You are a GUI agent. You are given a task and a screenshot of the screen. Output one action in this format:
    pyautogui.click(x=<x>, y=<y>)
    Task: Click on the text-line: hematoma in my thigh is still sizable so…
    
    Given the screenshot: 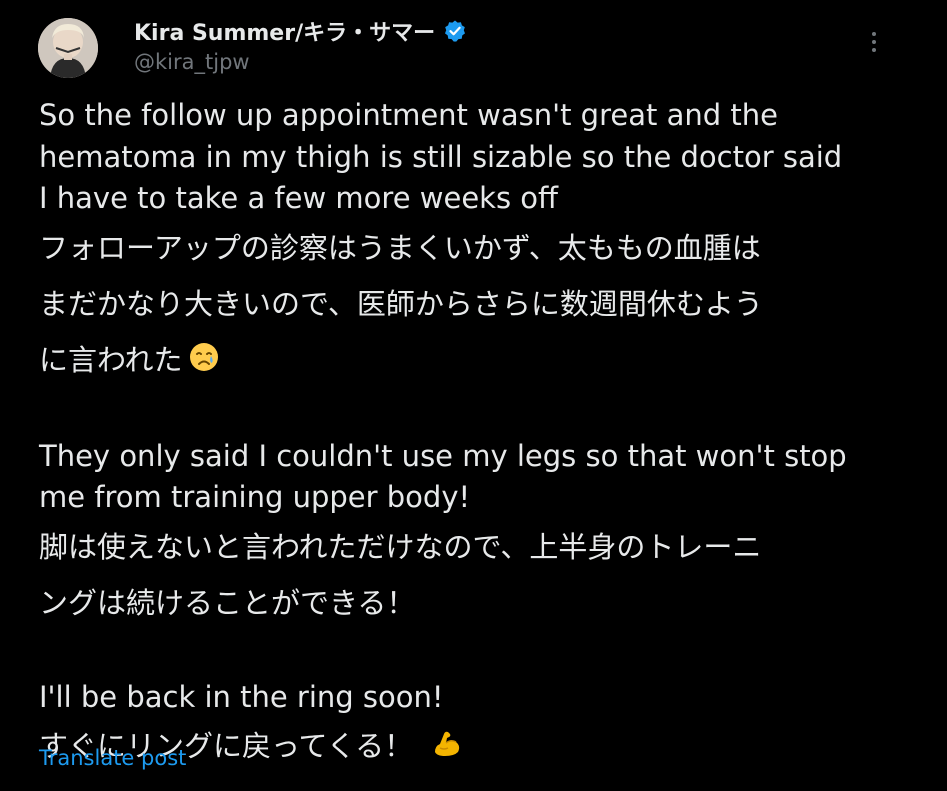 What is the action you would take?
    pyautogui.click(x=441, y=156)
    